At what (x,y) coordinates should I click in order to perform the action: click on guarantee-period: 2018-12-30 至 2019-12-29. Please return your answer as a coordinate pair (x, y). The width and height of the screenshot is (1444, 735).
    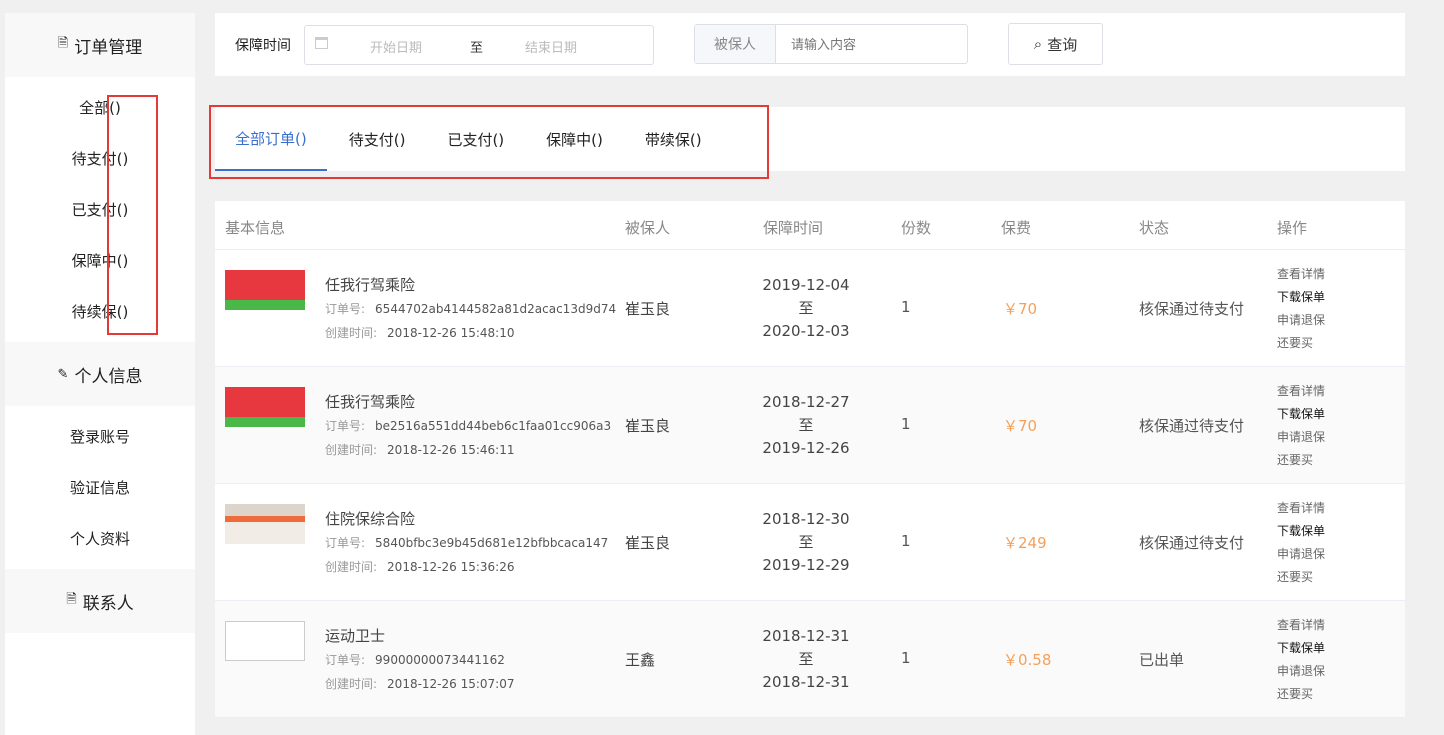
    Looking at the image, I should click on (806, 542).